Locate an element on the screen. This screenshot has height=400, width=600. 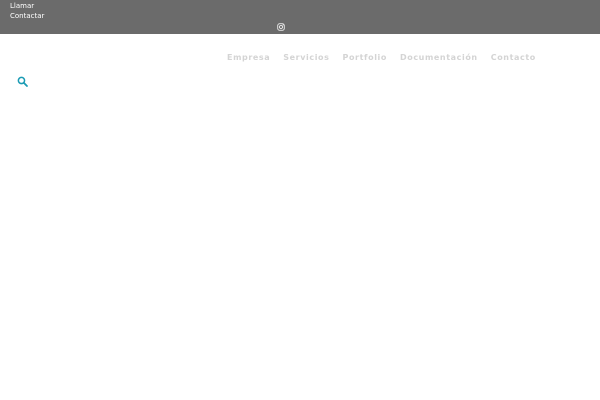
nav-item-servicios: Servicios is located at coordinates (306, 58).